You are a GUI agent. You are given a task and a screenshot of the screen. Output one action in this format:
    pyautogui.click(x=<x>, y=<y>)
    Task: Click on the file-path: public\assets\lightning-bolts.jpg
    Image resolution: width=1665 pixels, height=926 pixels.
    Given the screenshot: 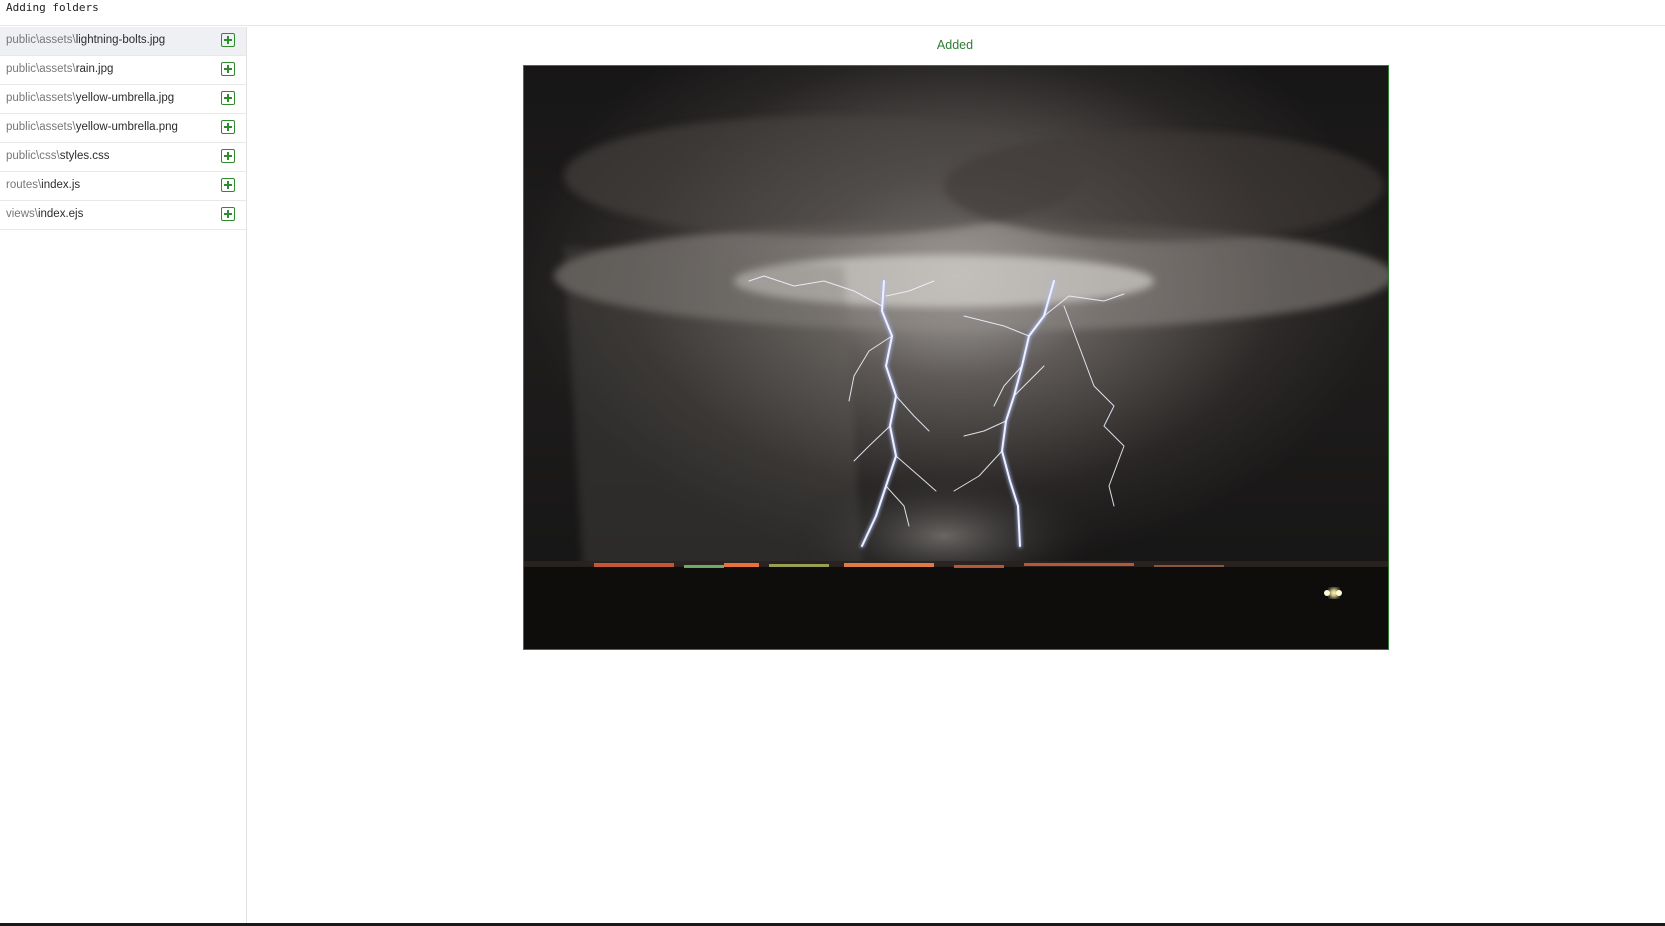 What is the action you would take?
    pyautogui.click(x=85, y=40)
    